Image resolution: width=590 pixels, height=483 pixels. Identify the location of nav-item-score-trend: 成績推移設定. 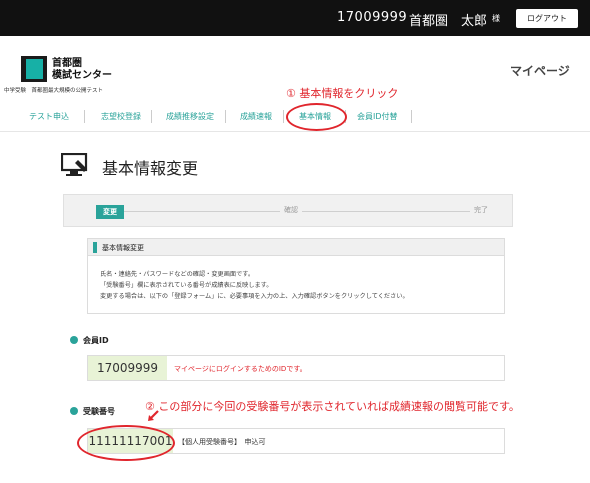
(190, 116).